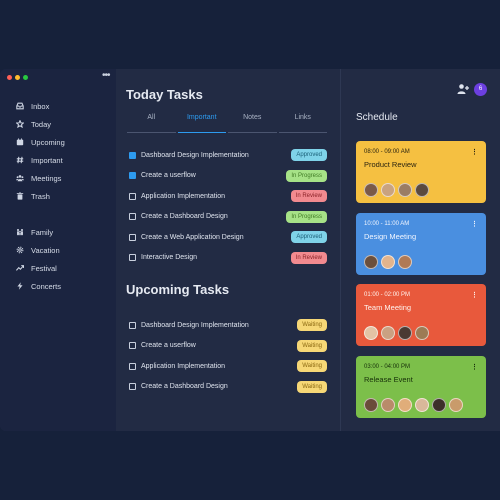 This screenshot has width=500, height=500. What do you see at coordinates (306, 175) in the screenshot?
I see `status-badge: In Progress` at bounding box center [306, 175].